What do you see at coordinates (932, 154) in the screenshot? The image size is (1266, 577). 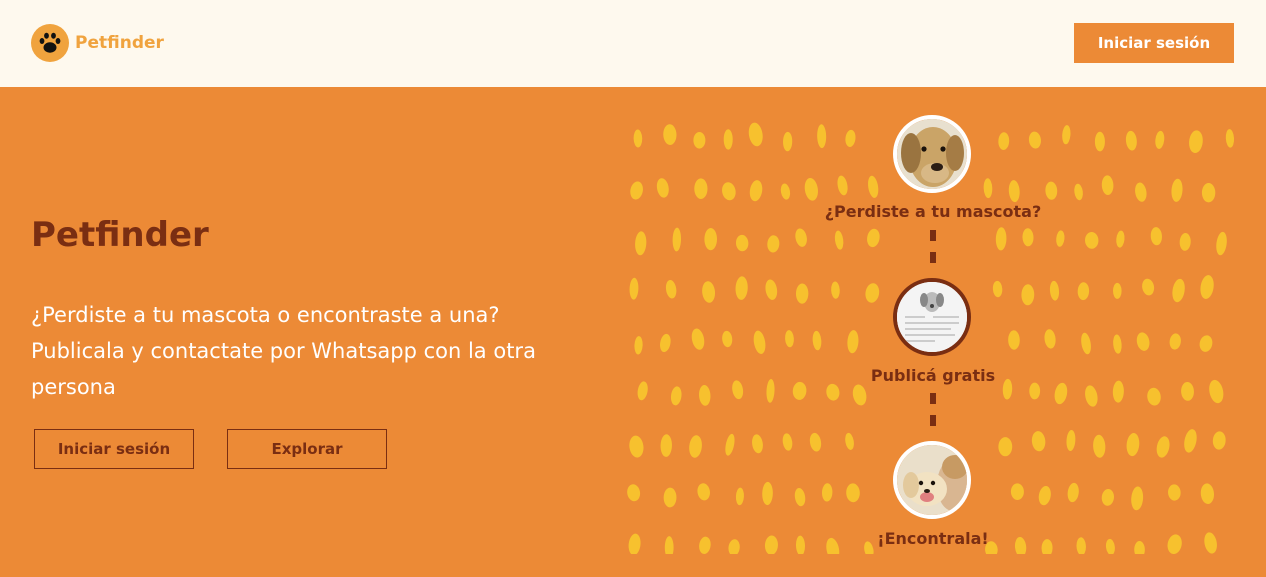 I see `step-1-image` at bounding box center [932, 154].